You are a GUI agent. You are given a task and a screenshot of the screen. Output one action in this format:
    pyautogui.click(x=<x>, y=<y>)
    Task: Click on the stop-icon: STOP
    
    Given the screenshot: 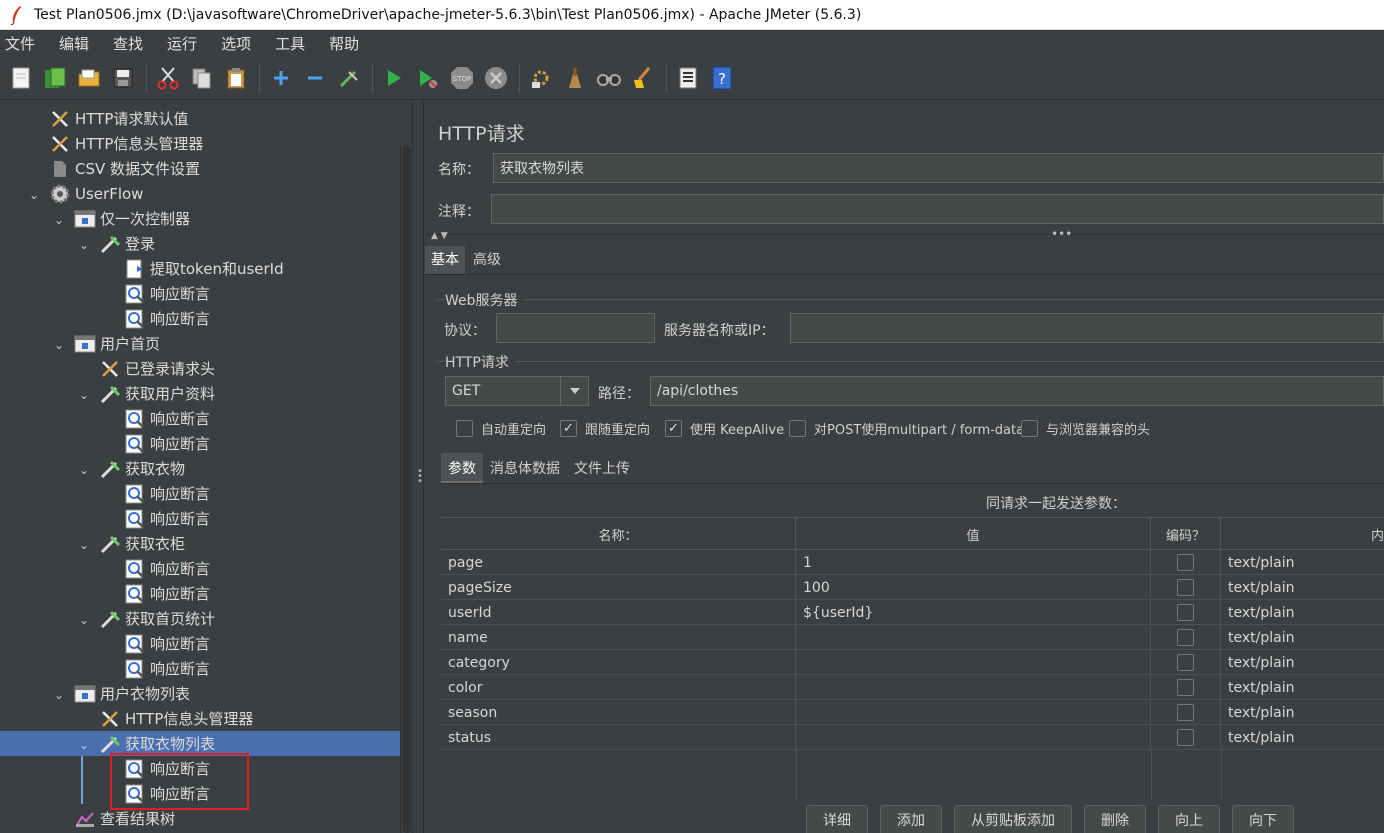 What is the action you would take?
    pyautogui.click(x=462, y=78)
    